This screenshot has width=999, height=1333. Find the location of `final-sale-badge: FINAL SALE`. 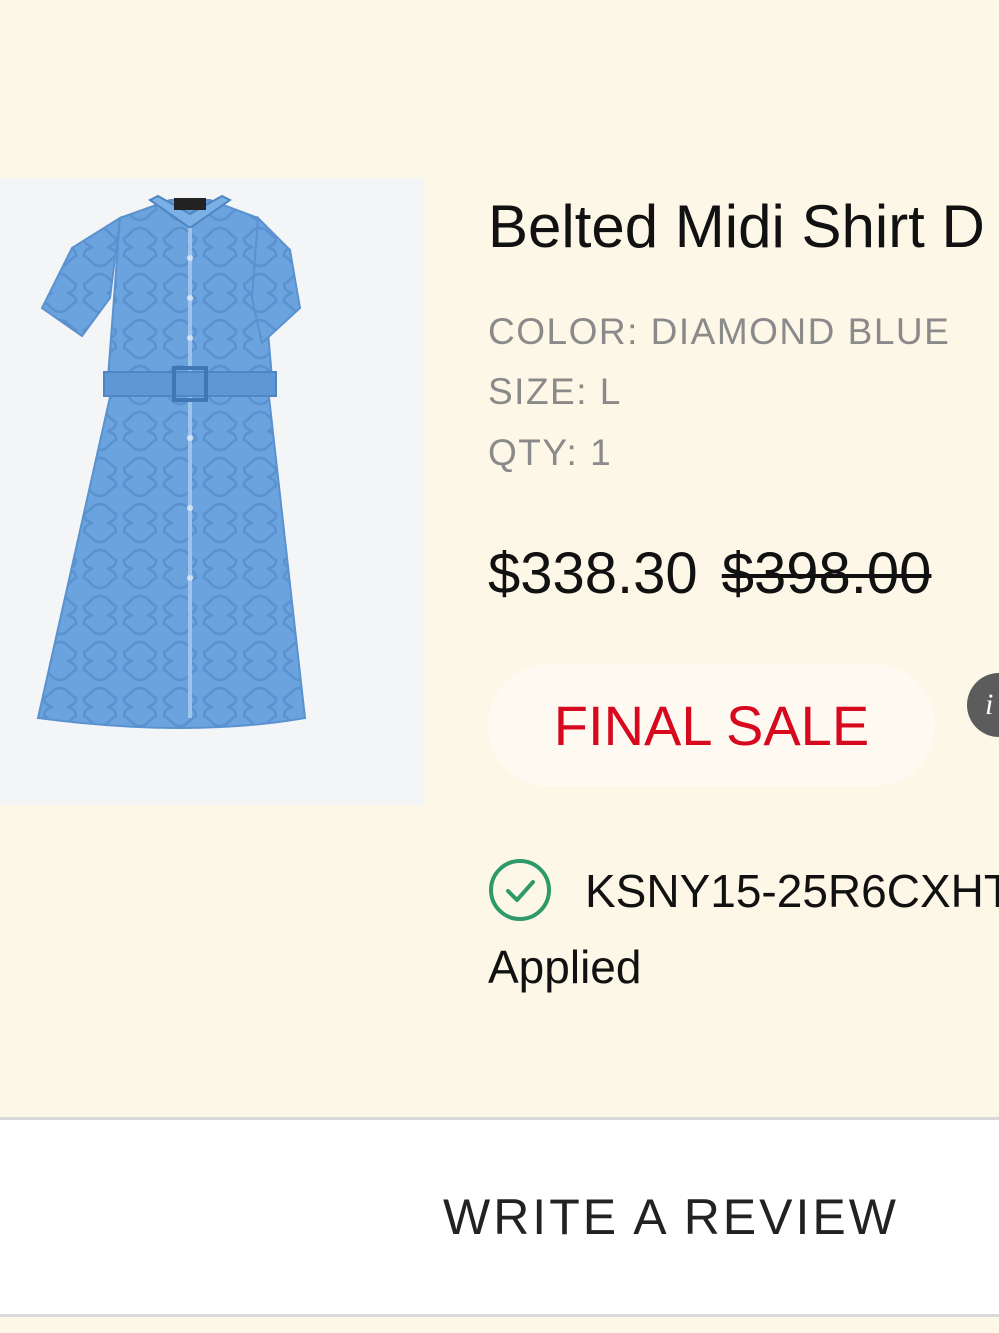

final-sale-badge: FINAL SALE is located at coordinates (711, 725).